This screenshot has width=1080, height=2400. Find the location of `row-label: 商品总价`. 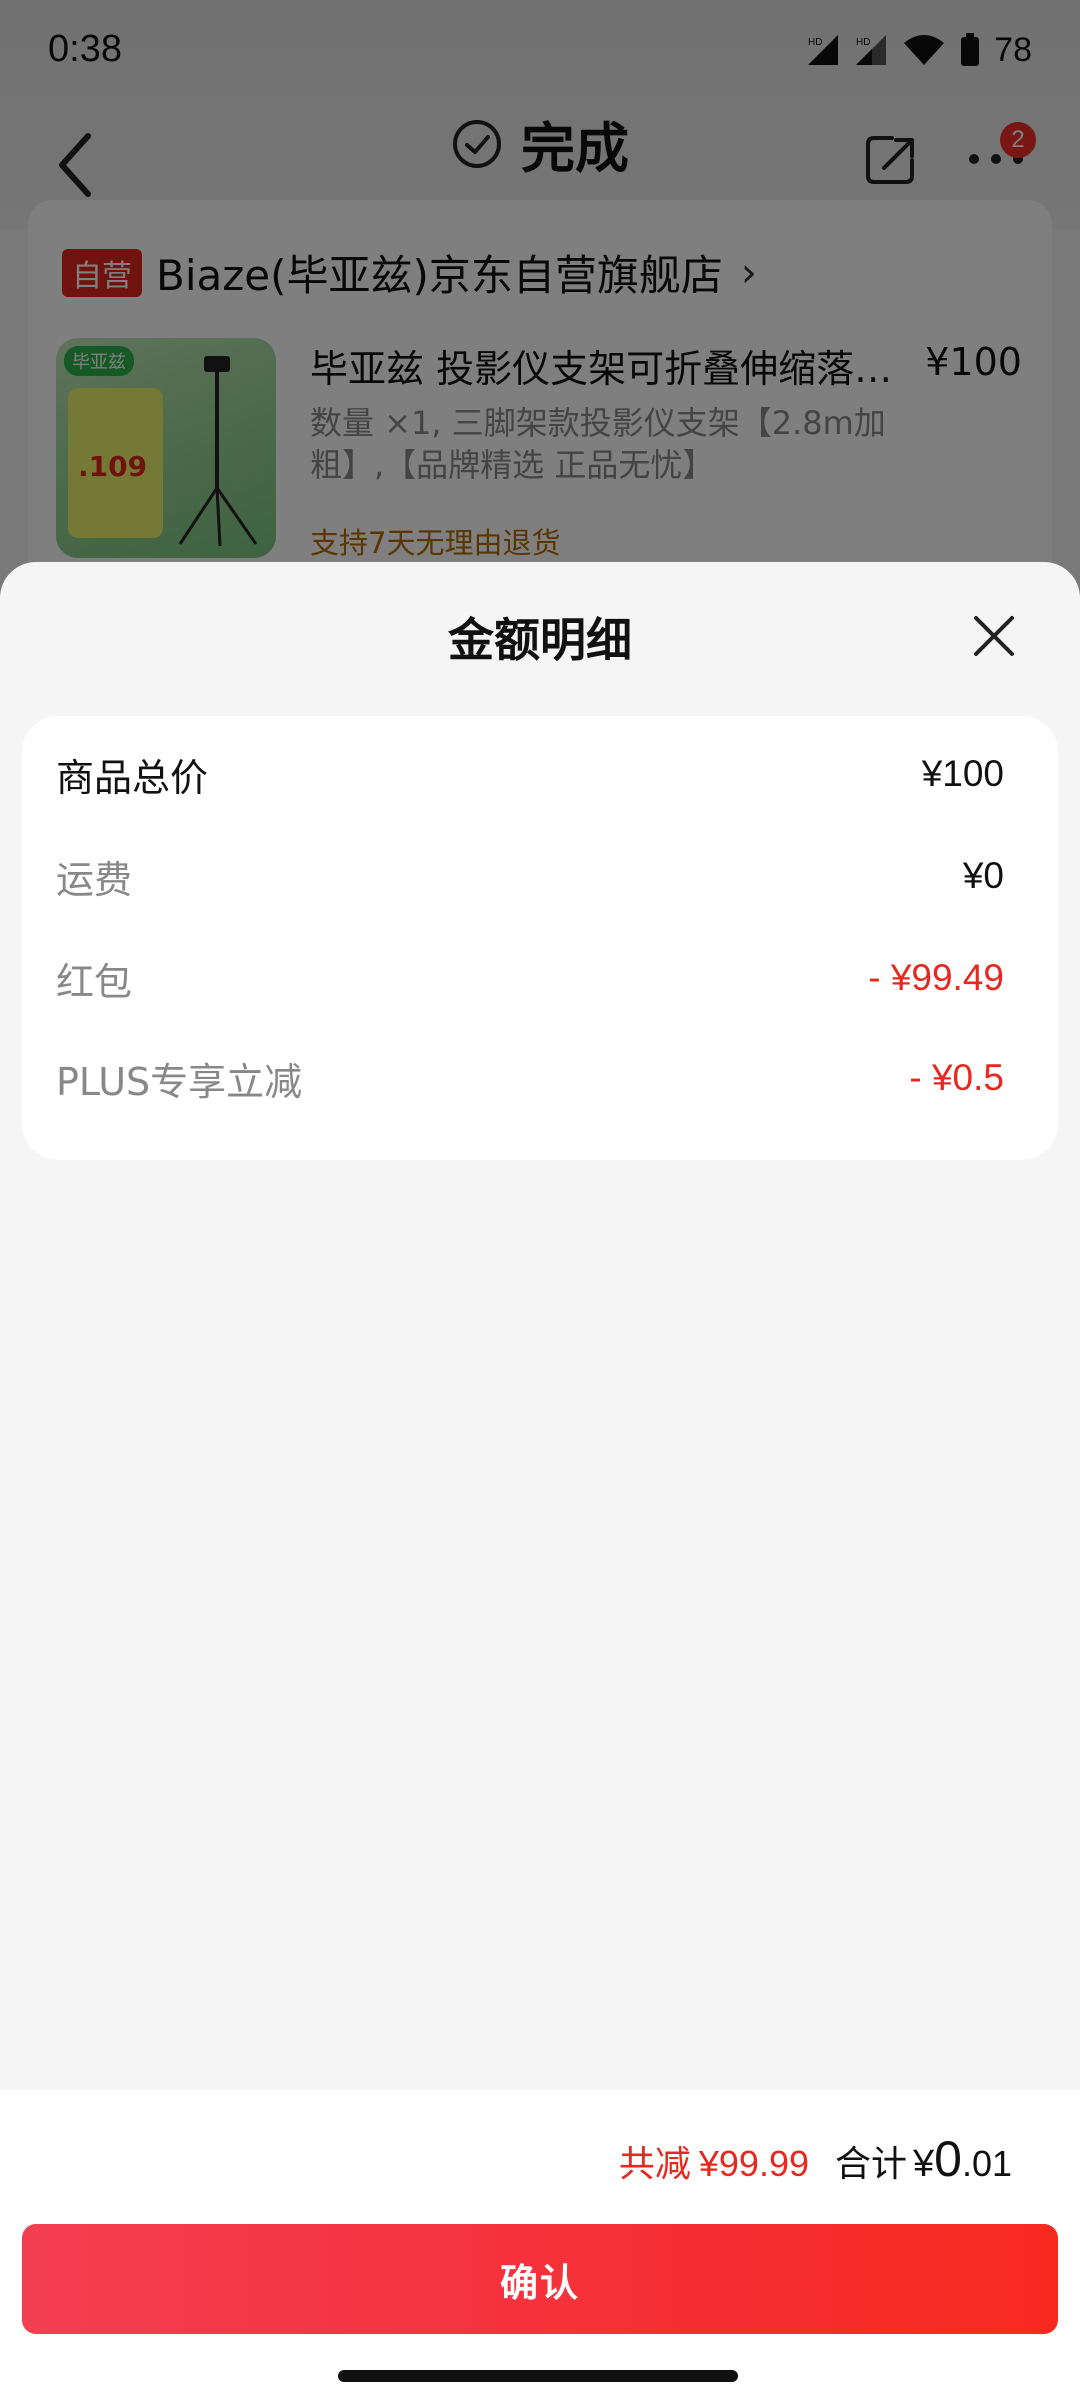

row-label: 商品总价 is located at coordinates (132, 777).